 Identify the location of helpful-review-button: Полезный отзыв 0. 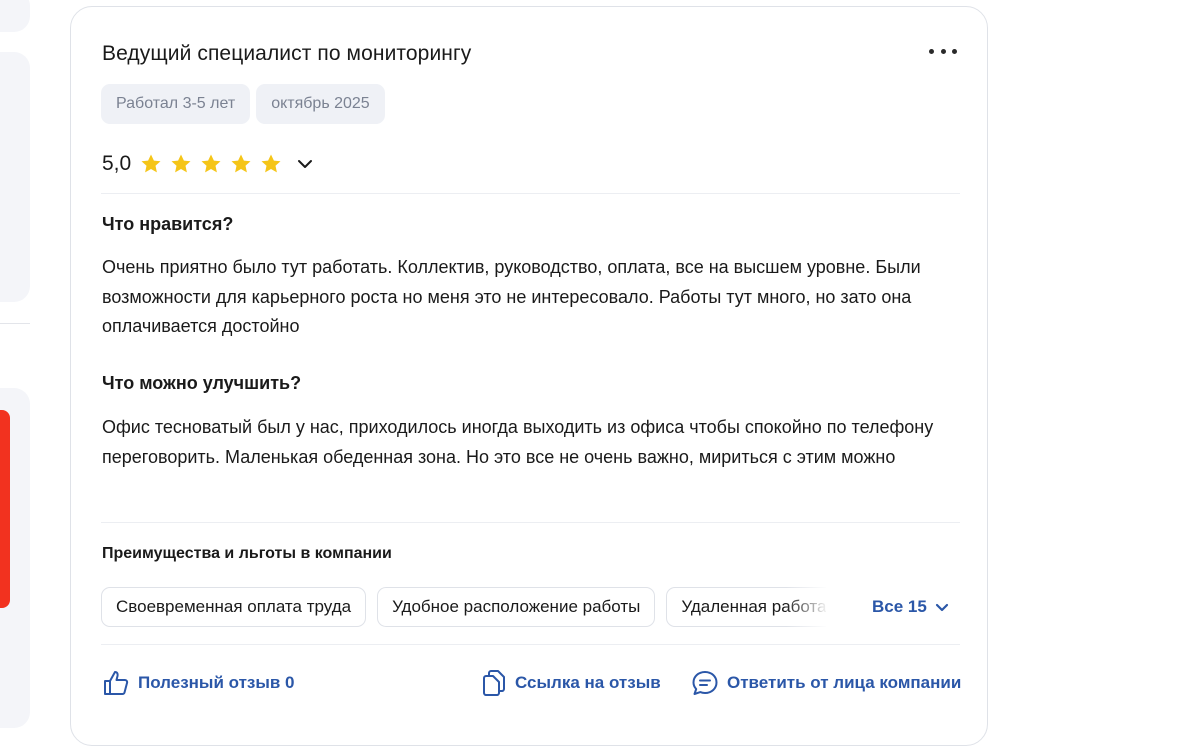
(198, 683).